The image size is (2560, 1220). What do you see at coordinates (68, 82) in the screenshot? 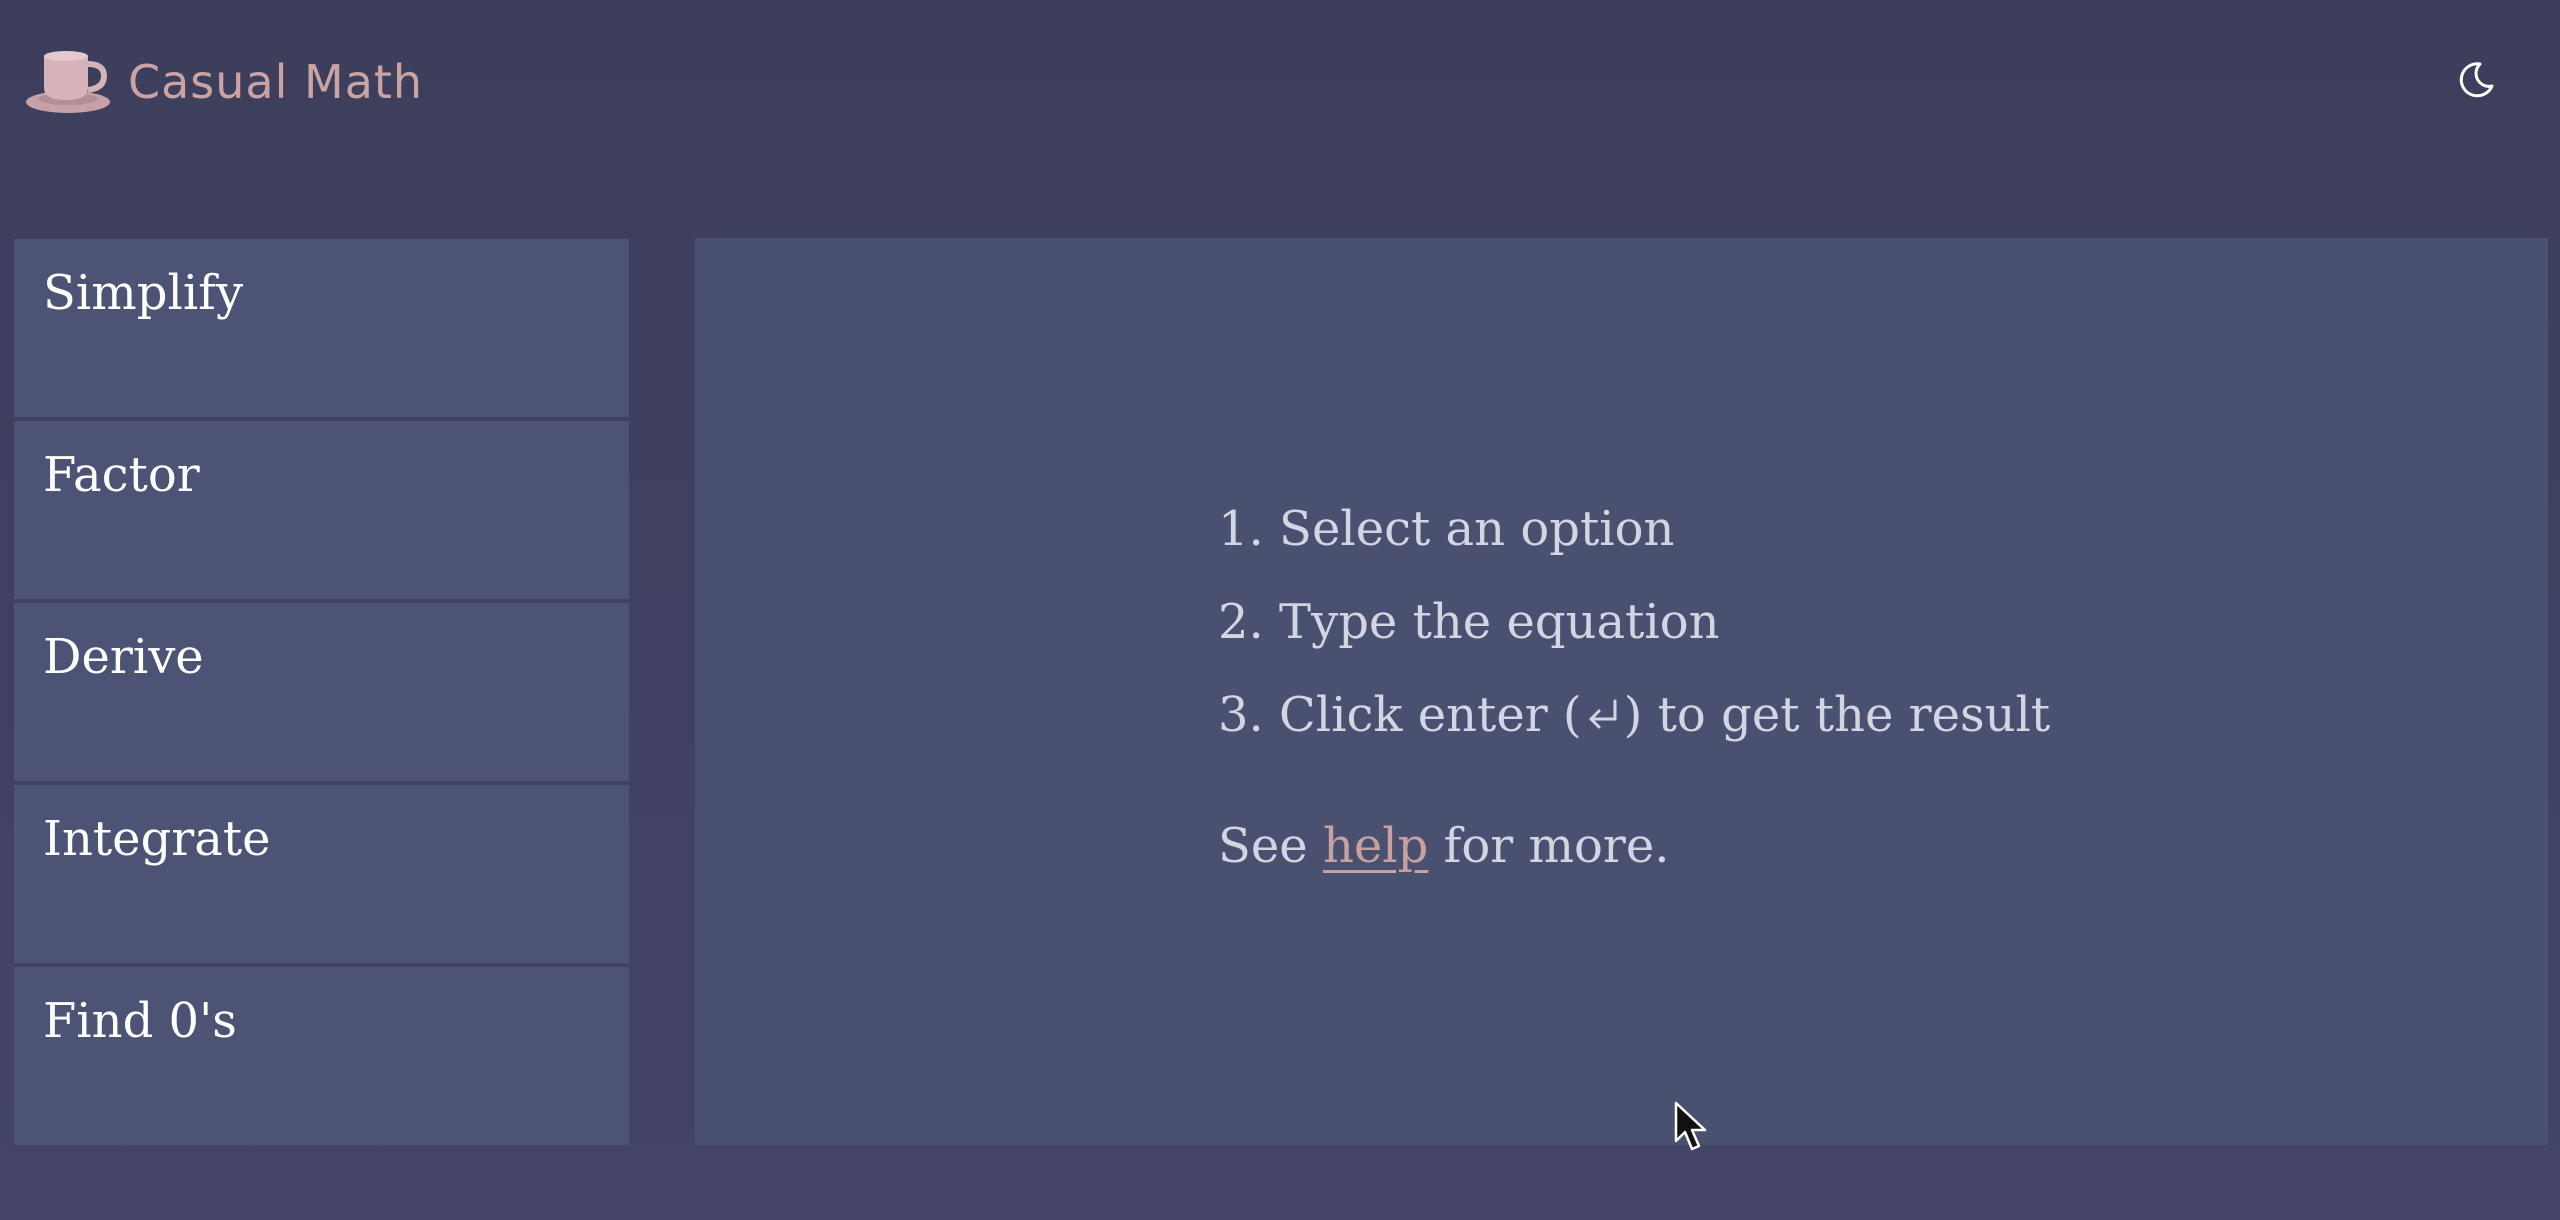
I see `teacup-icon` at bounding box center [68, 82].